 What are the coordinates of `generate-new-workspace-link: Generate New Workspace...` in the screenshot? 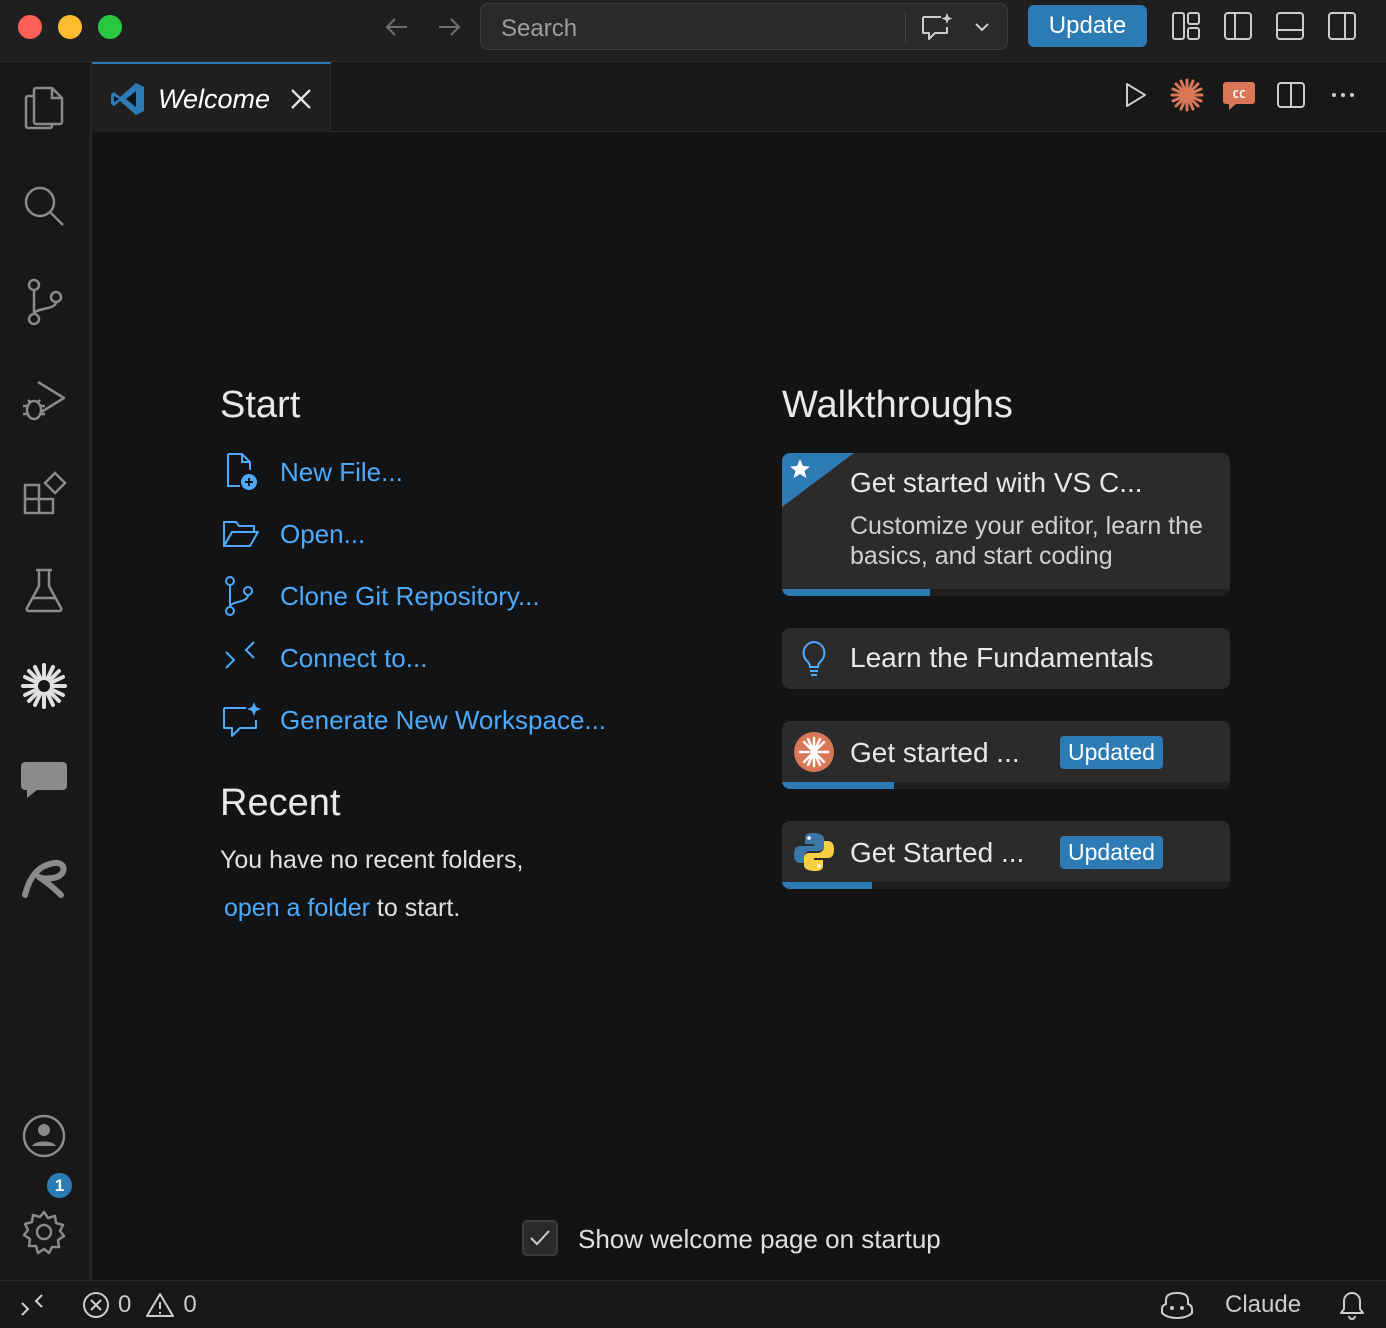 It's located at (413, 720).